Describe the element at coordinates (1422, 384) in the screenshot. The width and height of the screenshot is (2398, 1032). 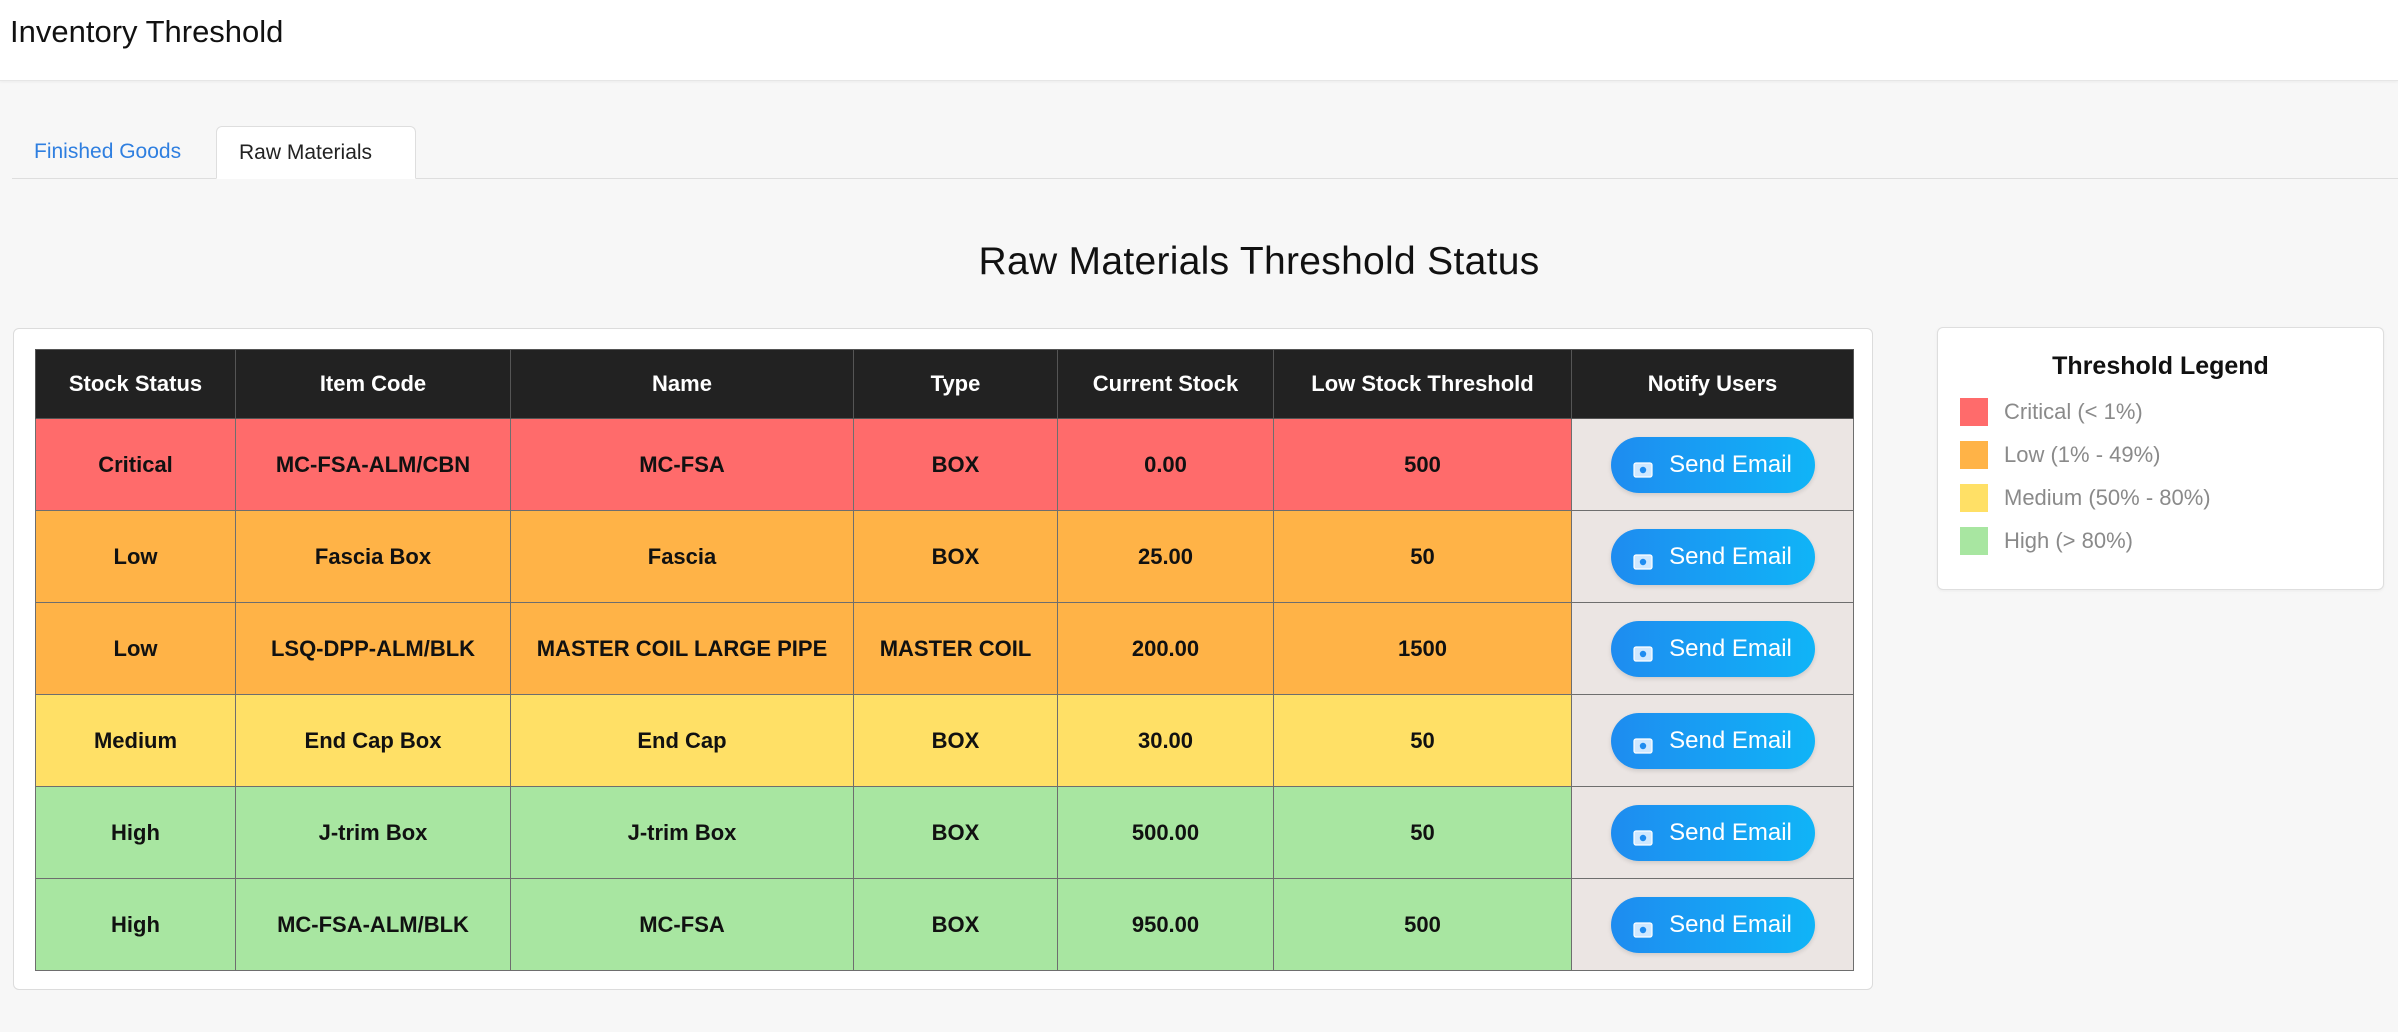
I see `header-low-stock-threshold: Low Stock Threshold` at that location.